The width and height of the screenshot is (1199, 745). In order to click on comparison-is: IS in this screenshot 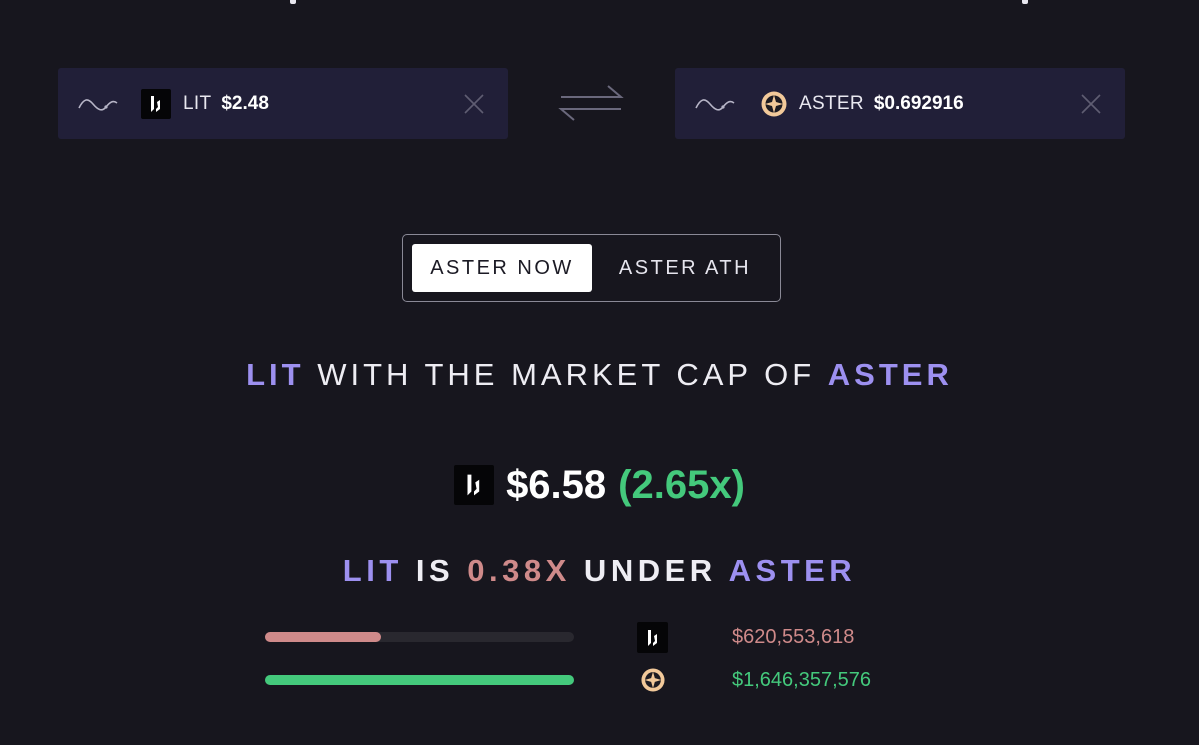, I will do `click(435, 570)`.